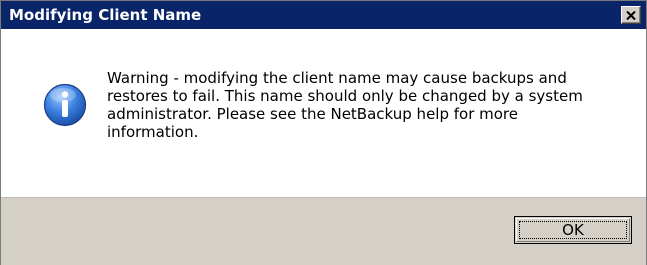 The image size is (647, 265). I want to click on ok-button: OK, so click(573, 230).